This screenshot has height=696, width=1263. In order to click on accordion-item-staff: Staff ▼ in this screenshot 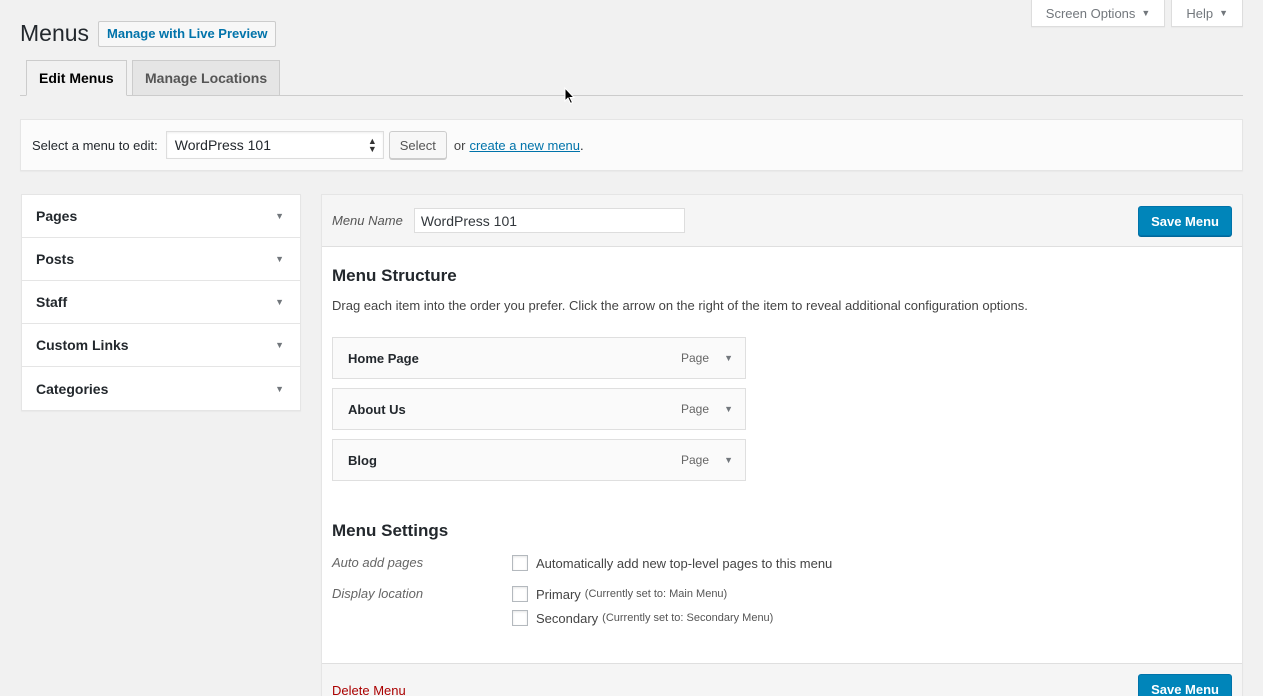, I will do `click(161, 302)`.